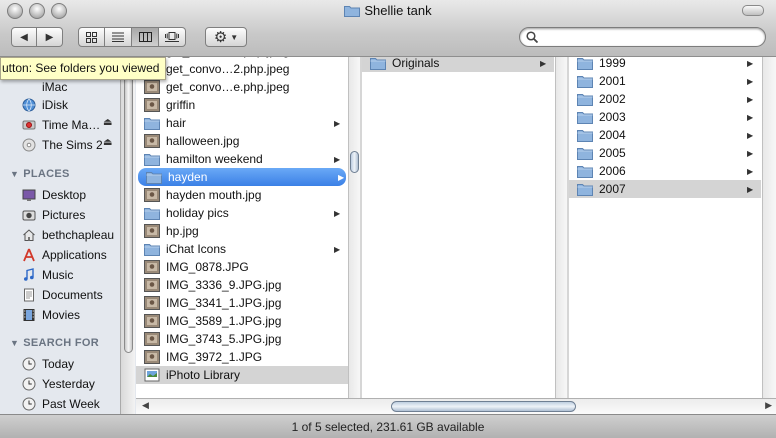 The width and height of the screenshot is (776, 438). What do you see at coordinates (458, 64) in the screenshot?
I see `folder-item-originals: Originals ▶` at bounding box center [458, 64].